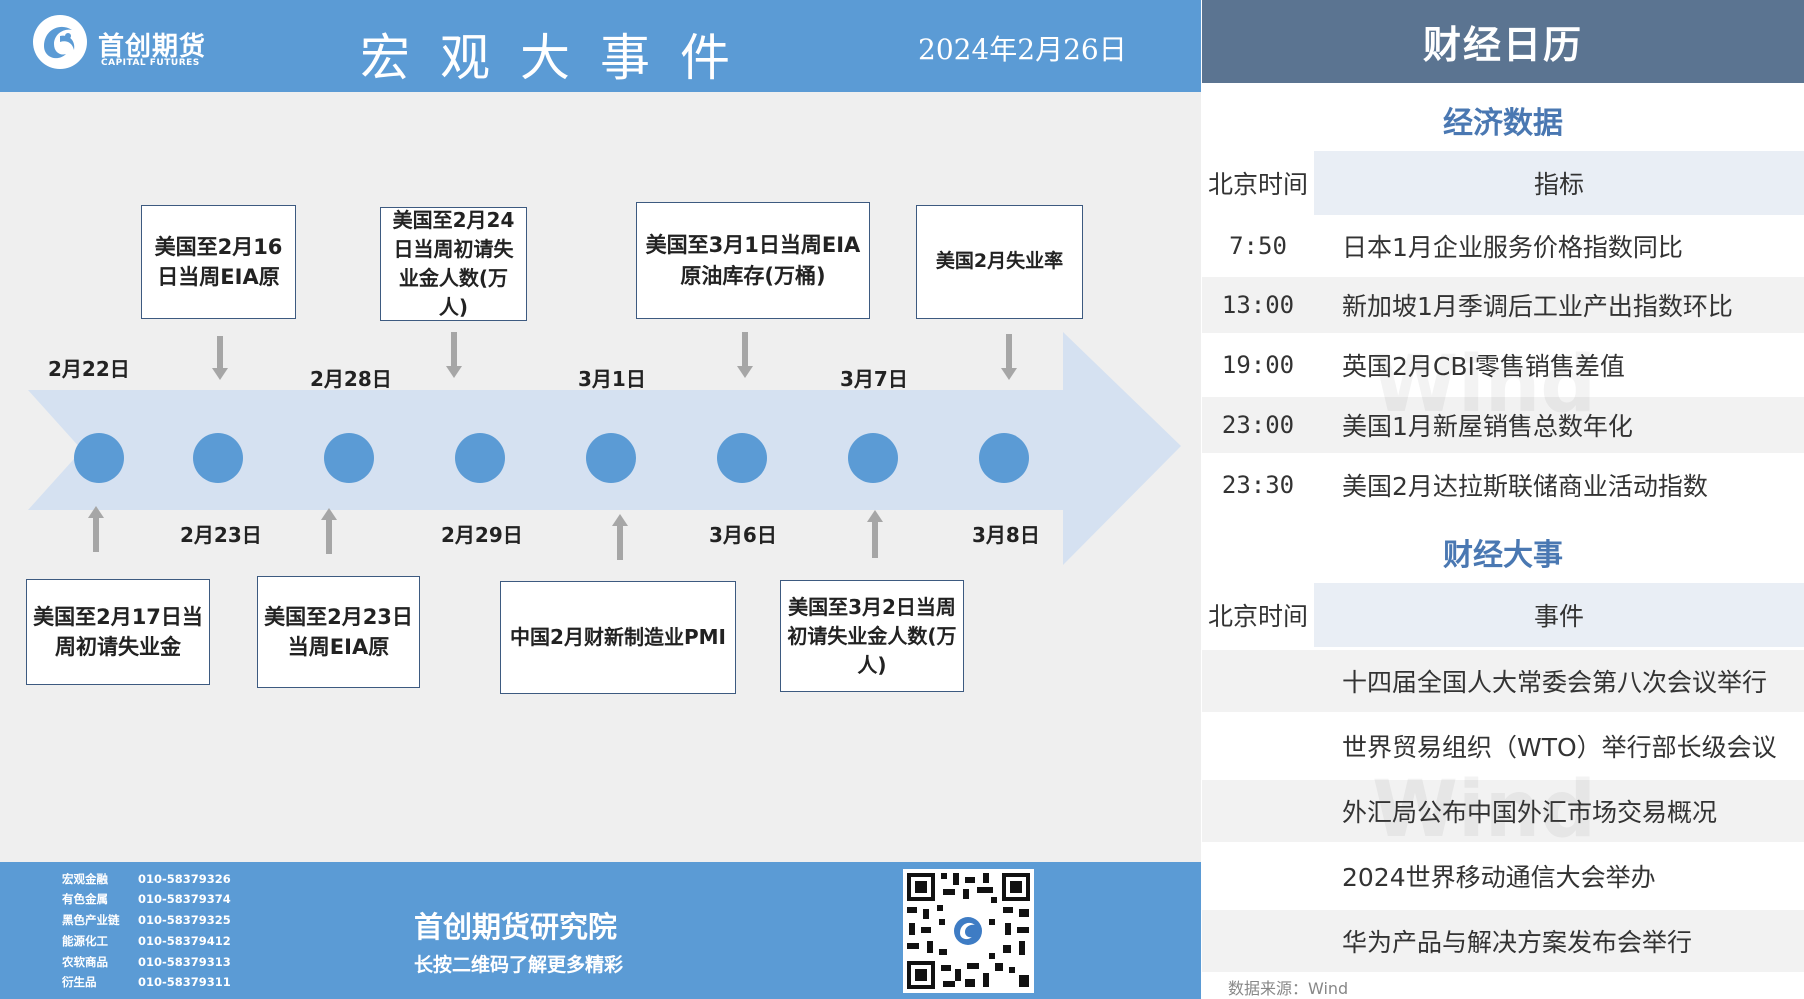 The image size is (1804, 999). What do you see at coordinates (1022, 49) in the screenshot?
I see `report-date: 2024年2月26日` at bounding box center [1022, 49].